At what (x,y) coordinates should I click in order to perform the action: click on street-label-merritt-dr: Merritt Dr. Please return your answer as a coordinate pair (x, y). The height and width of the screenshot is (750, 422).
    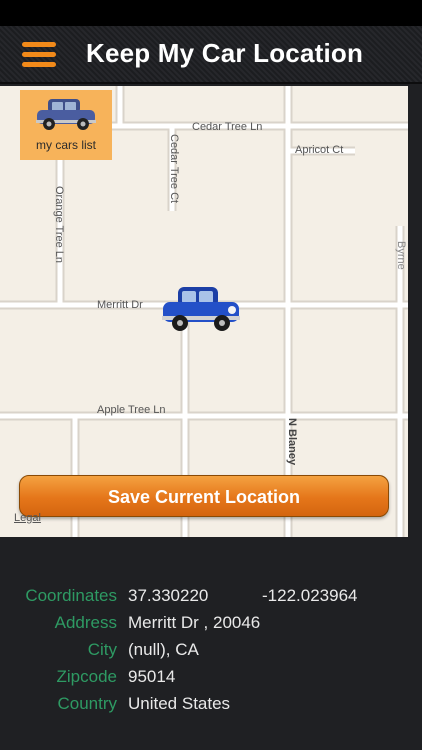
    Looking at the image, I should click on (120, 305).